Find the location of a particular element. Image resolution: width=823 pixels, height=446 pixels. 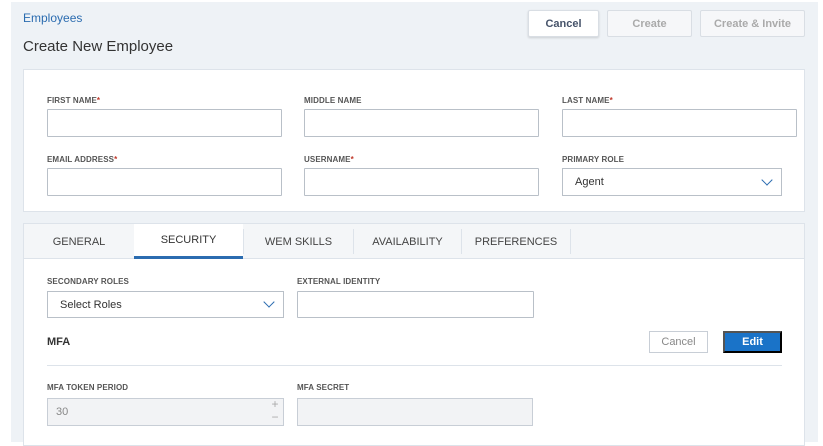

mfa-token-period-label: MFA TOKEN PERIOD is located at coordinates (88, 387).